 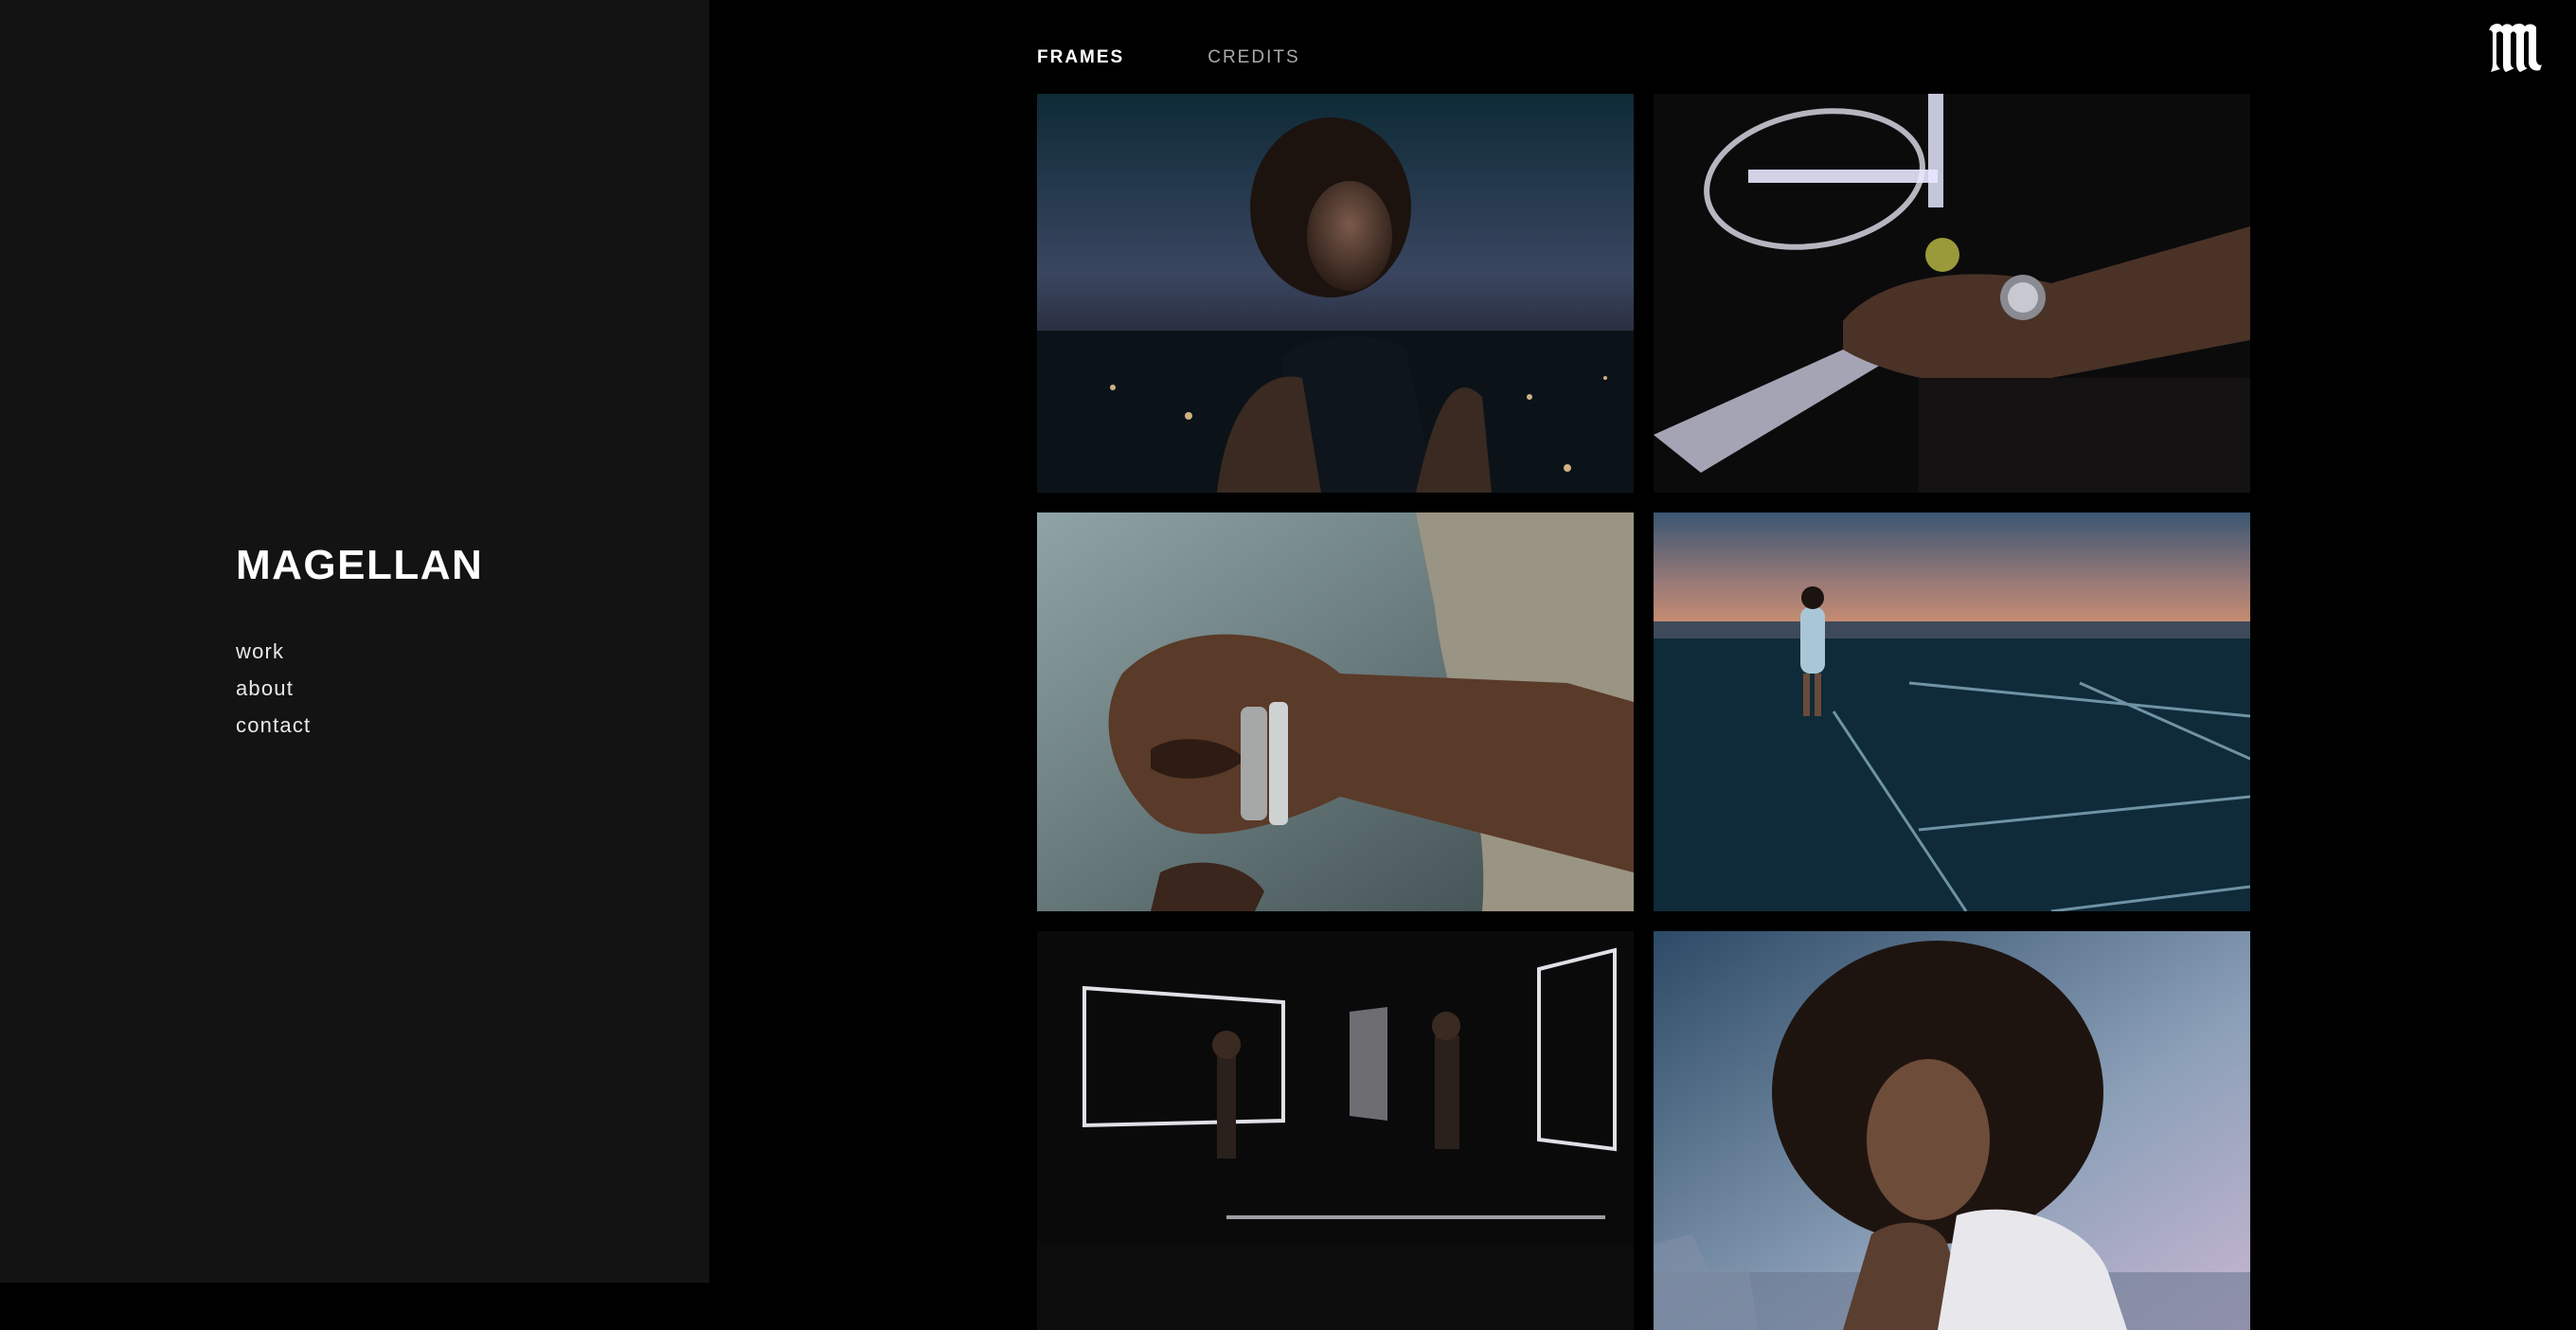 I want to click on frame-mirror-room-neon, so click(x=1335, y=1130).